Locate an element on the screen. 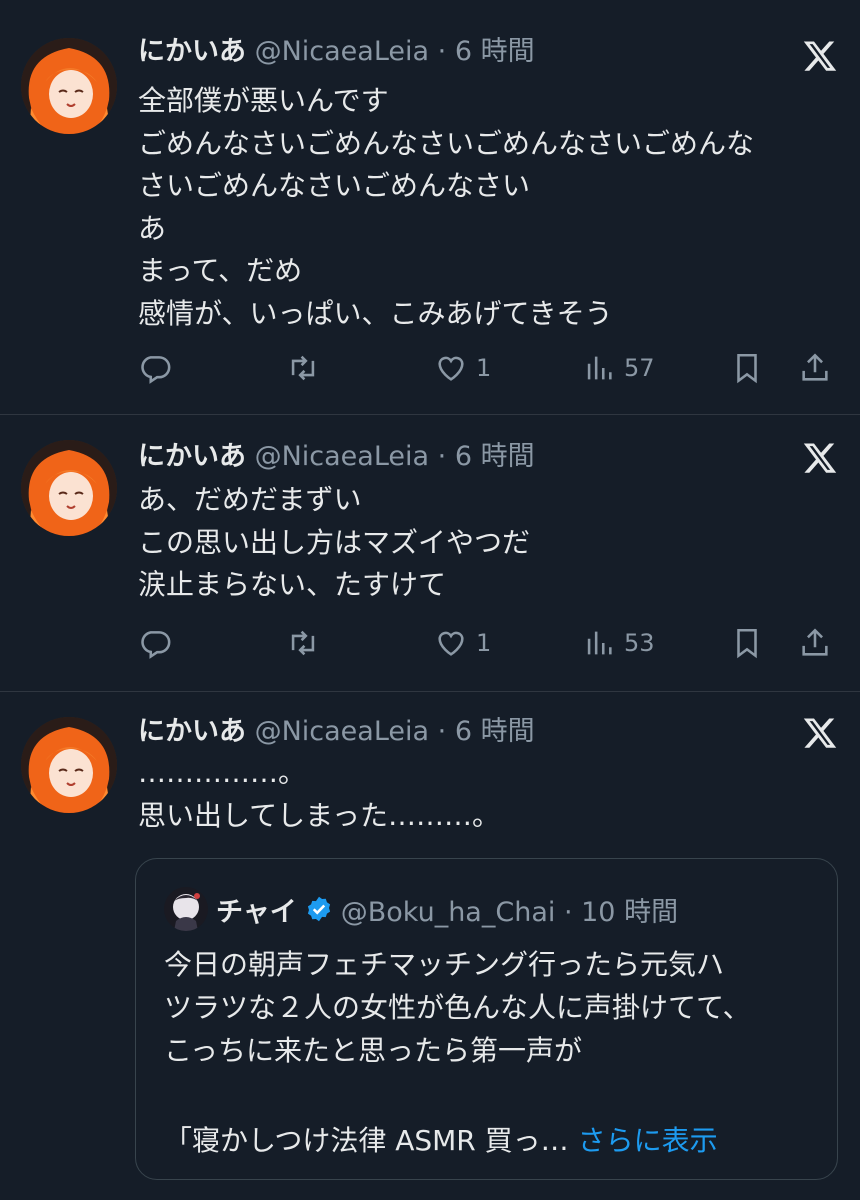  view-count: 53 is located at coordinates (639, 643).